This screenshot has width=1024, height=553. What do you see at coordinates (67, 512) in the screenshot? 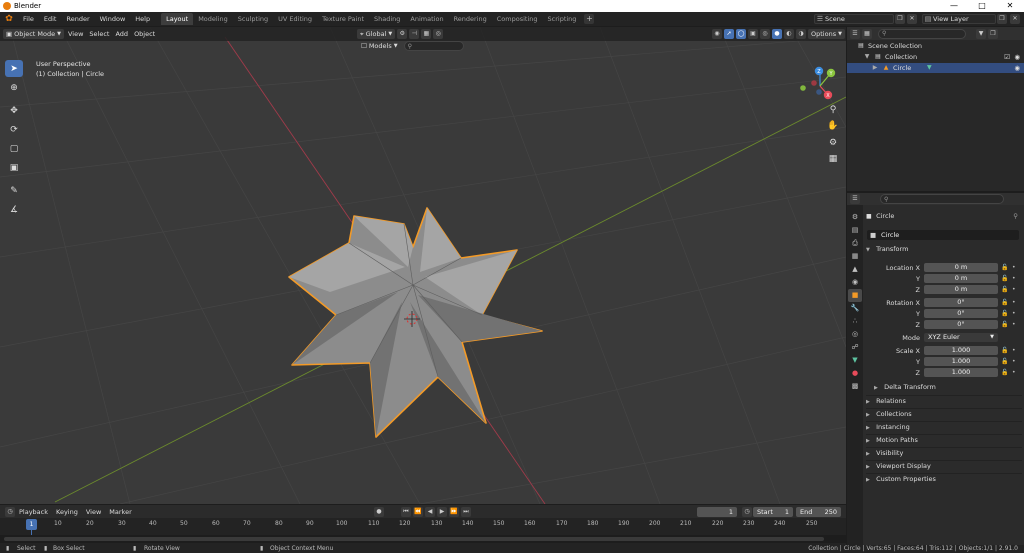
I see `timeline-menu-keying: Keying` at bounding box center [67, 512].